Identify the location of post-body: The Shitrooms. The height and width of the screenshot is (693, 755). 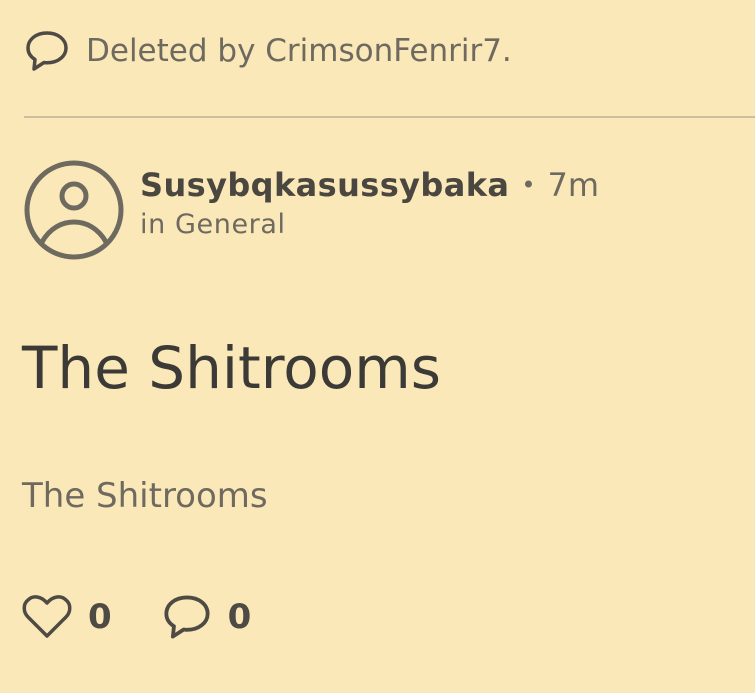
(145, 496).